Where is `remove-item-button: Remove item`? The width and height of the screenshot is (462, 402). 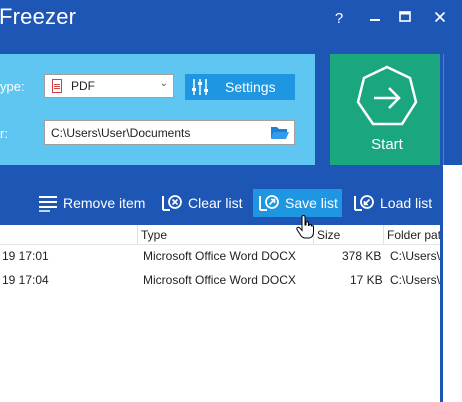
remove-item-button: Remove item is located at coordinates (93, 203).